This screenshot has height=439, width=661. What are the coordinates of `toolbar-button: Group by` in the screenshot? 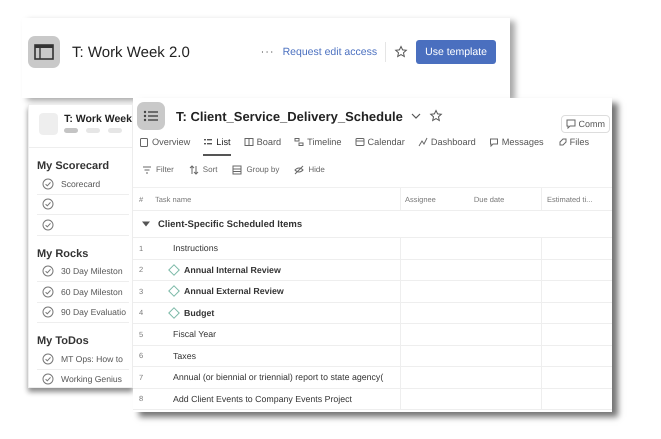 It's located at (256, 171).